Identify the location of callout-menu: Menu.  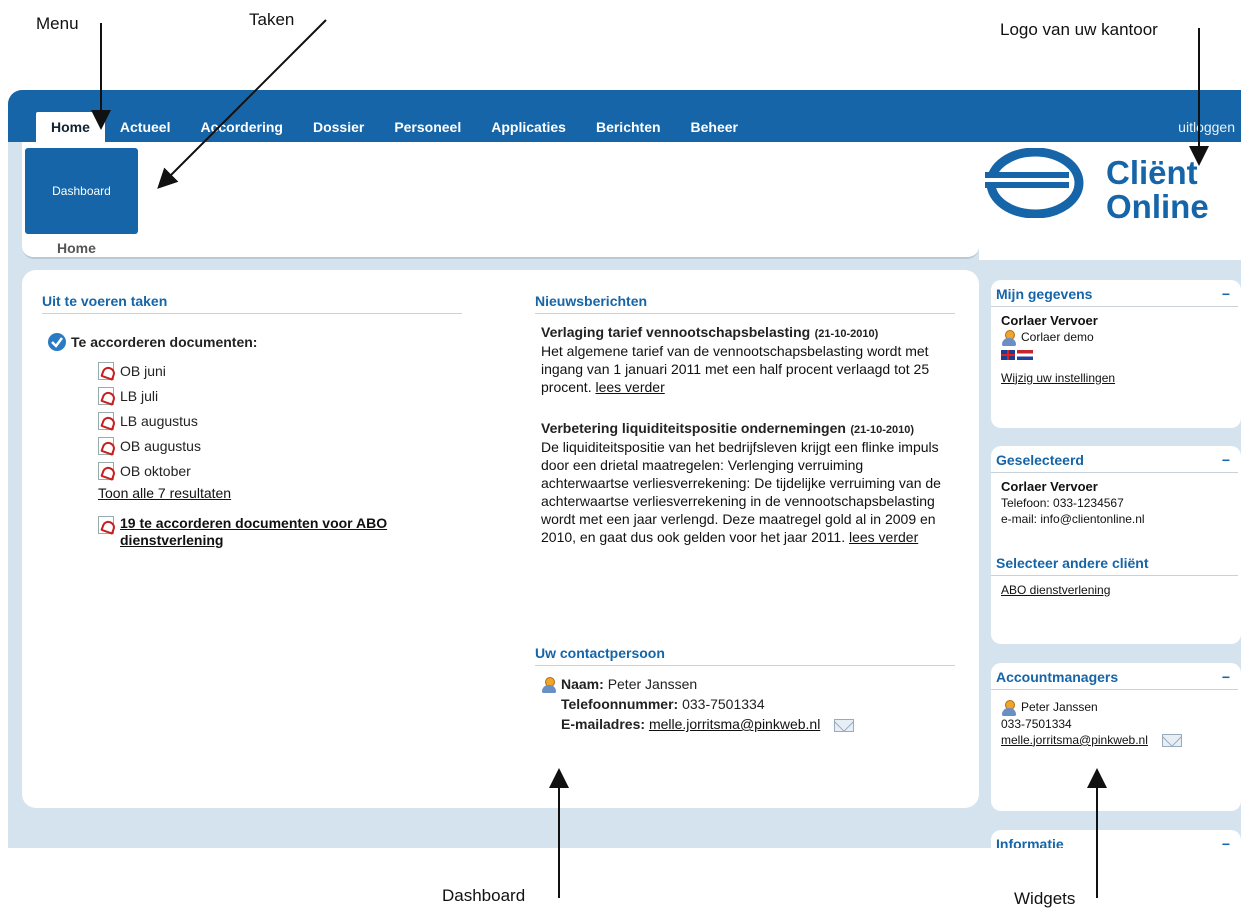
(57, 23).